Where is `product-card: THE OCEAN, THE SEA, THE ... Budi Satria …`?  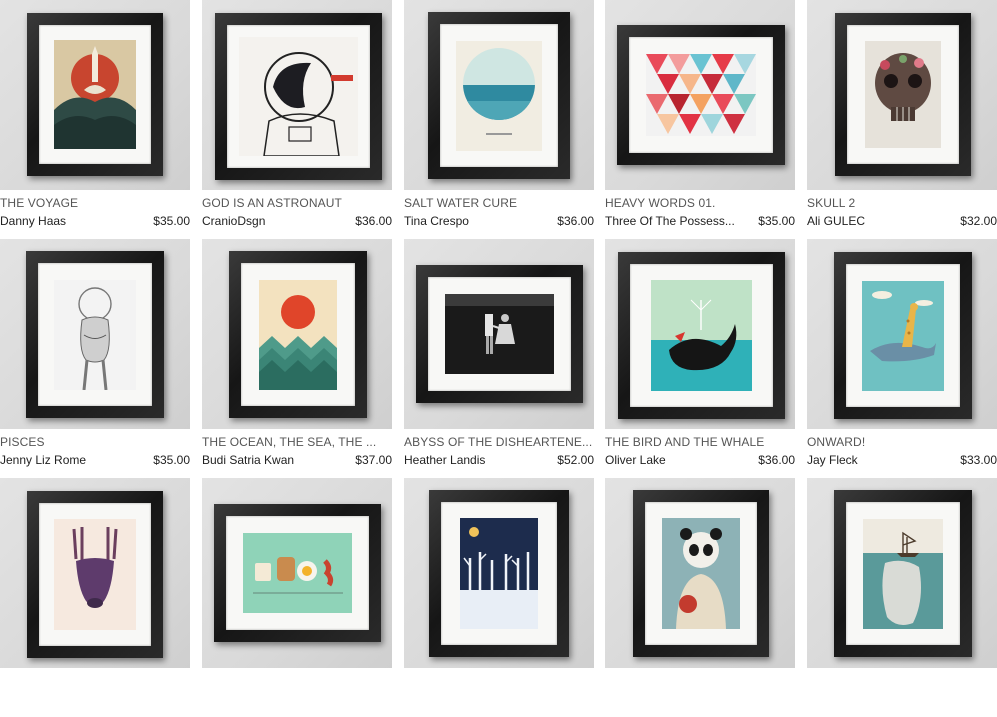
product-card: THE OCEAN, THE SEA, THE ... Budi Satria … is located at coordinates (297, 358).